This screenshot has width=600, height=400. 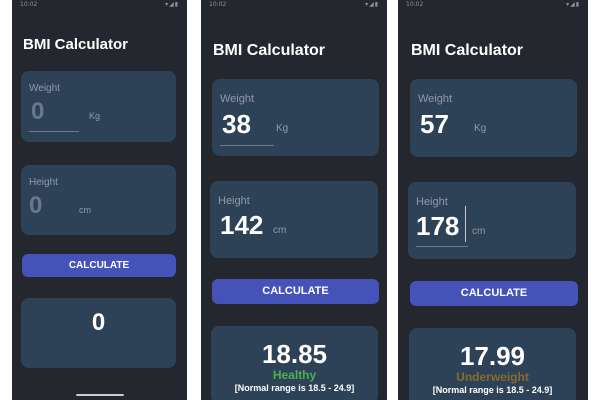 What do you see at coordinates (492, 356) in the screenshot?
I see `bmi-value: 17.99` at bounding box center [492, 356].